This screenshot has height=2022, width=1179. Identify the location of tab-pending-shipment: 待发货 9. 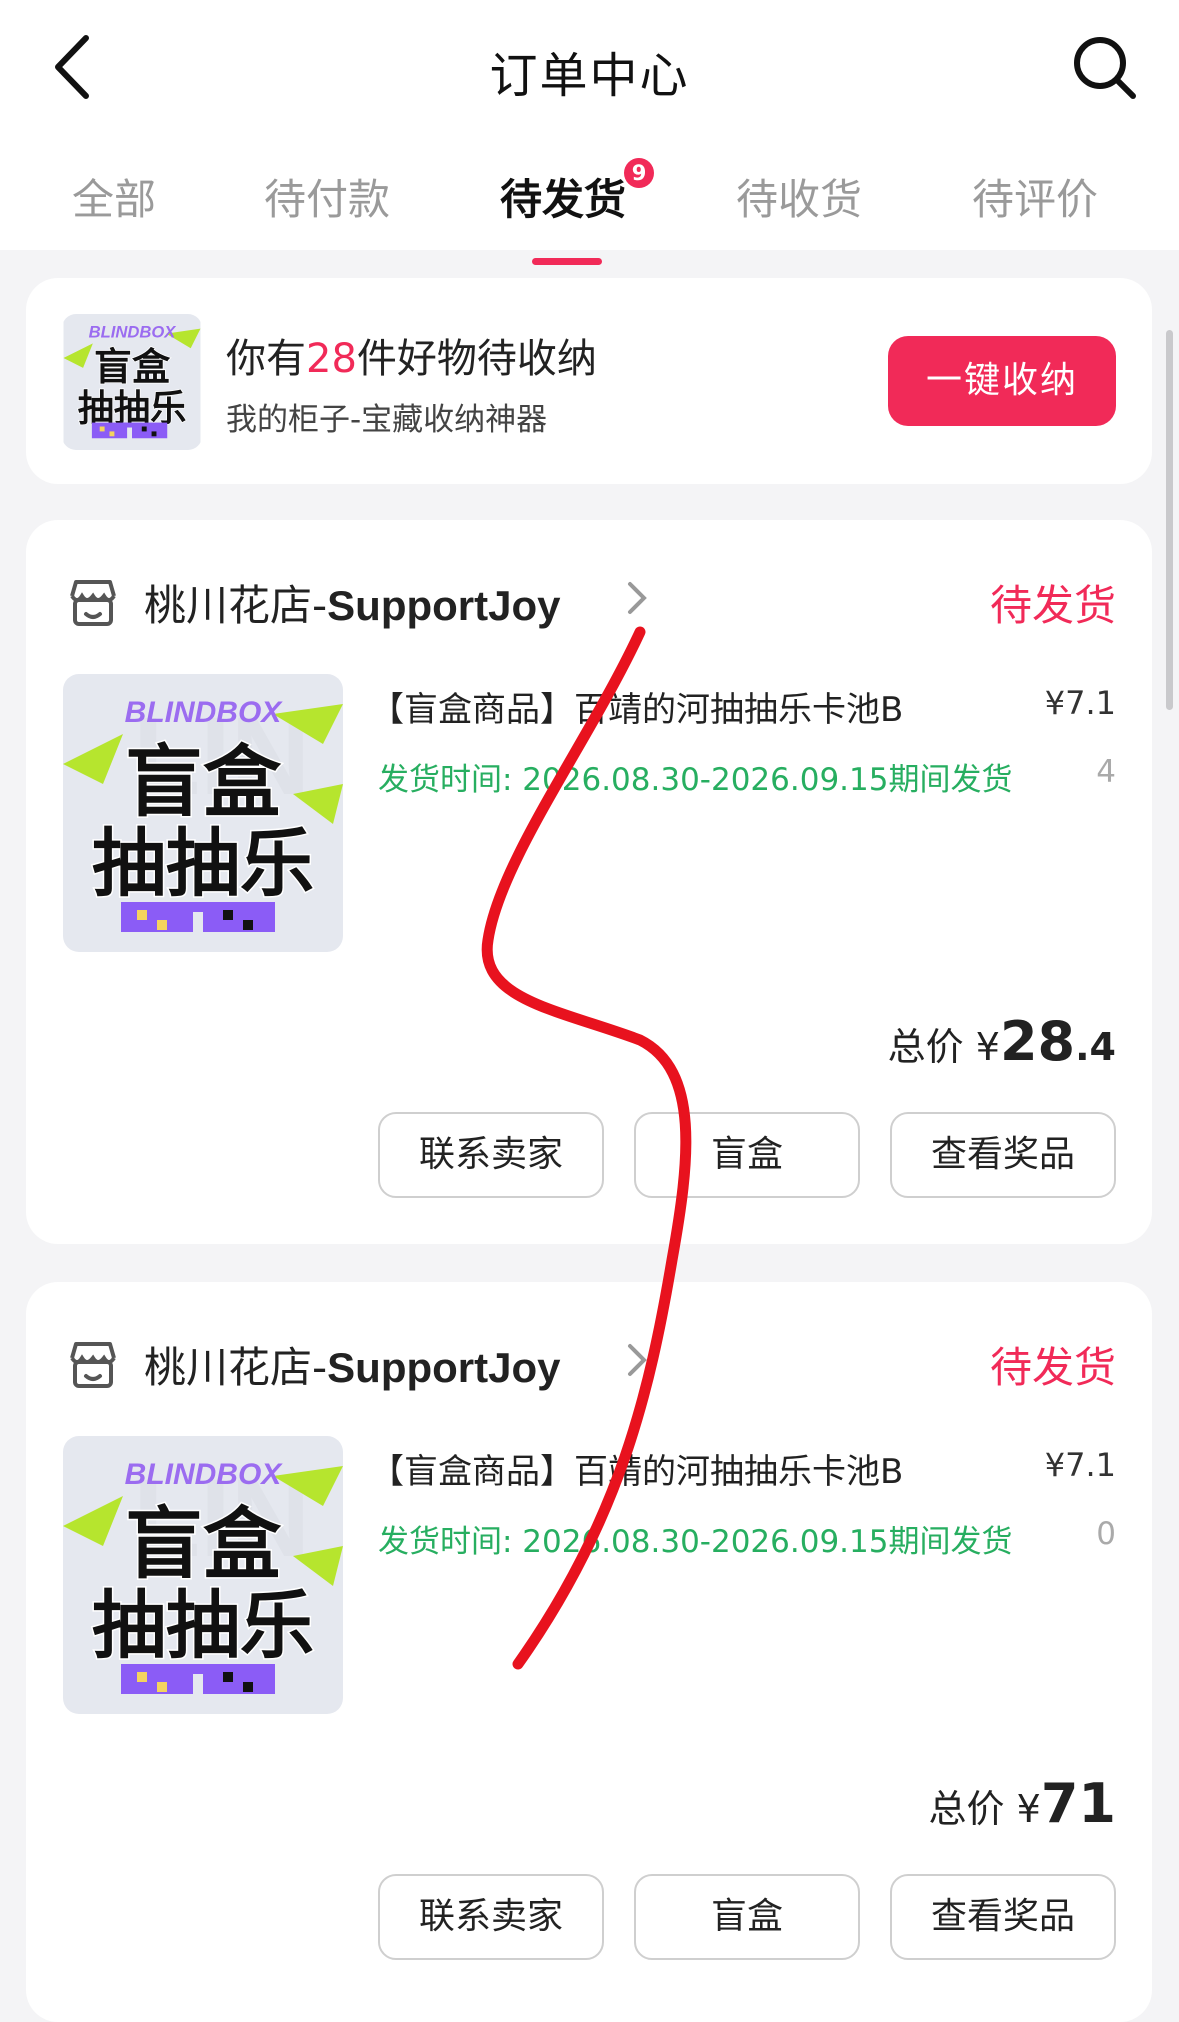
(577, 211).